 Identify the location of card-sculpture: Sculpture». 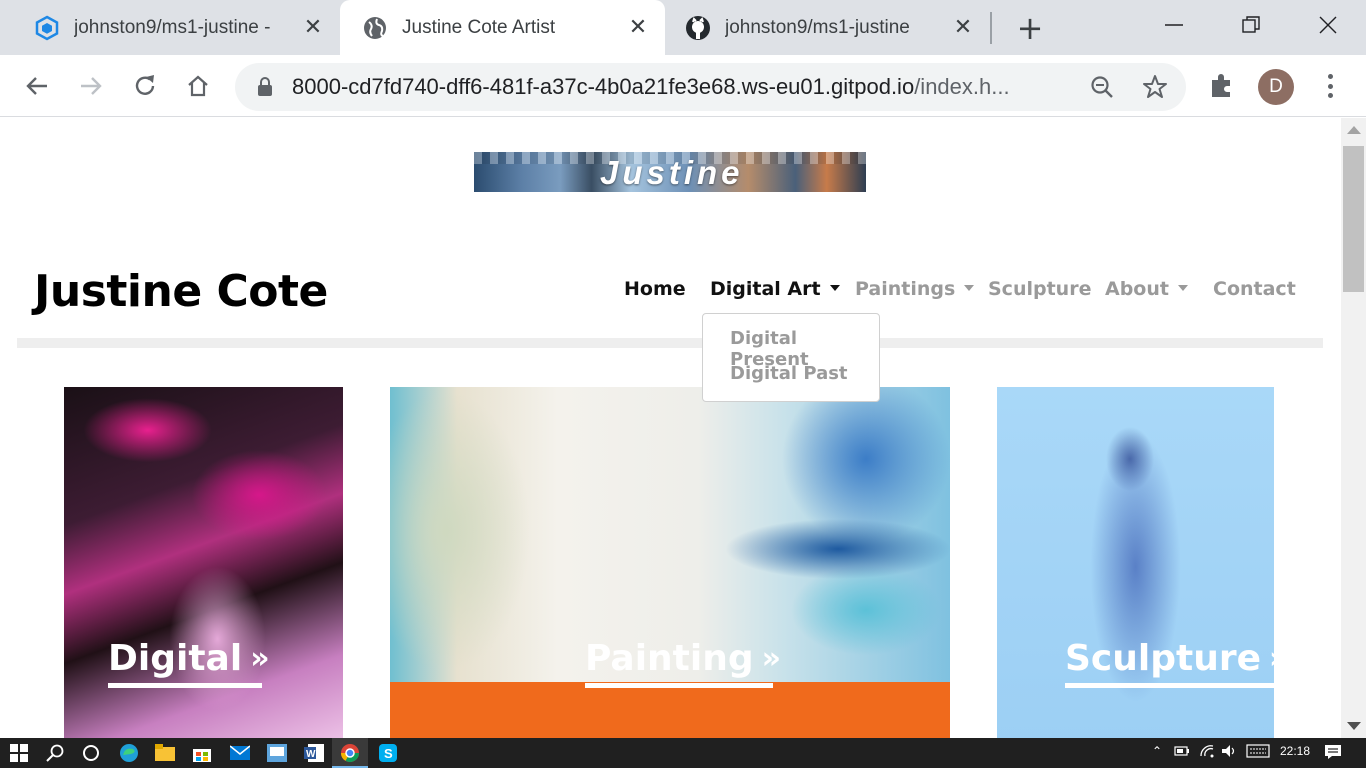
(1135, 562).